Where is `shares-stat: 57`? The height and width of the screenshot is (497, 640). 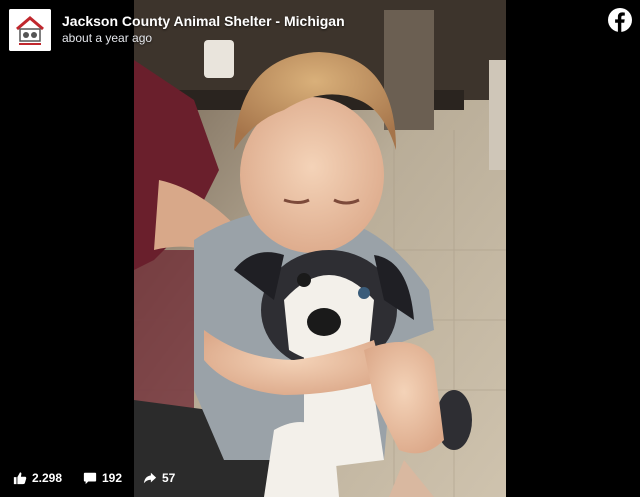 shares-stat: 57 is located at coordinates (159, 478).